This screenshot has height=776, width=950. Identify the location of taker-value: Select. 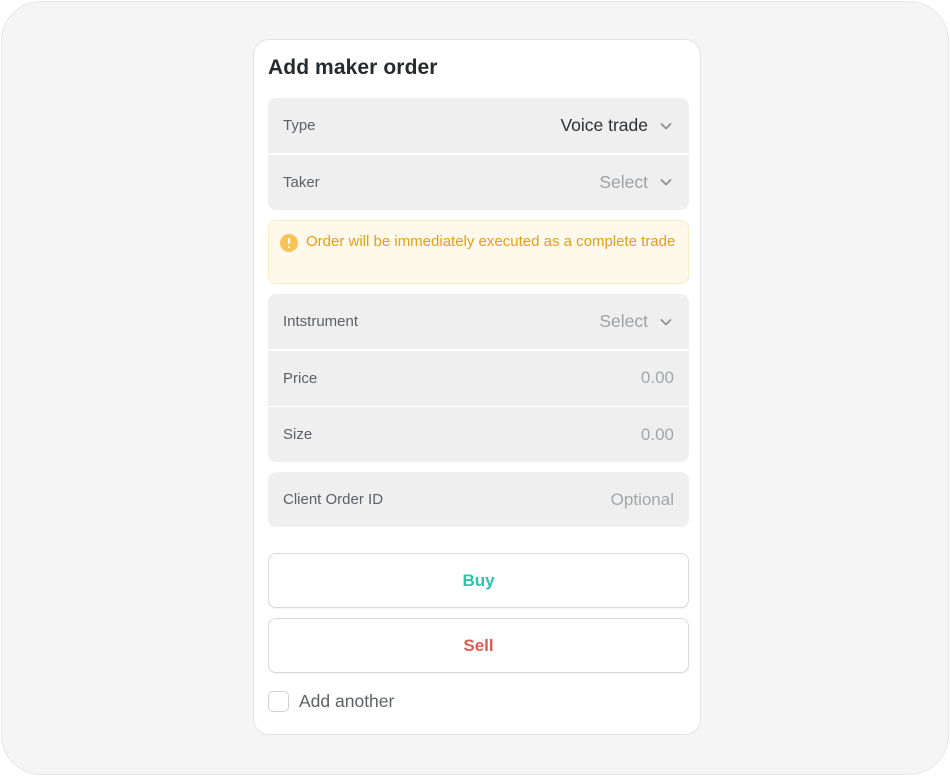
(623, 181).